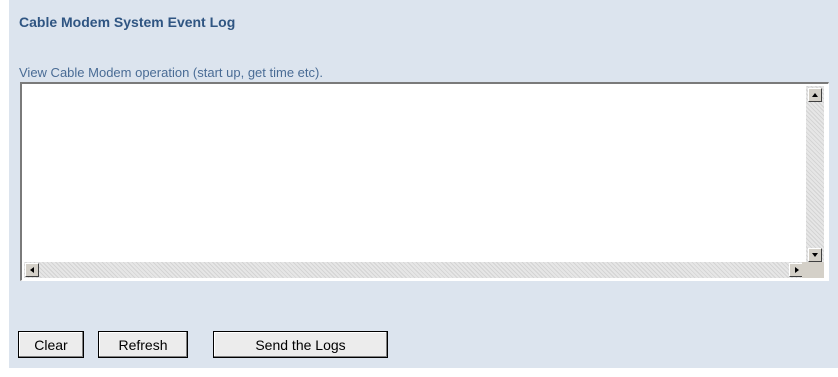 This screenshot has width=838, height=377. What do you see at coordinates (143, 344) in the screenshot?
I see `refresh-button: Refresh` at bounding box center [143, 344].